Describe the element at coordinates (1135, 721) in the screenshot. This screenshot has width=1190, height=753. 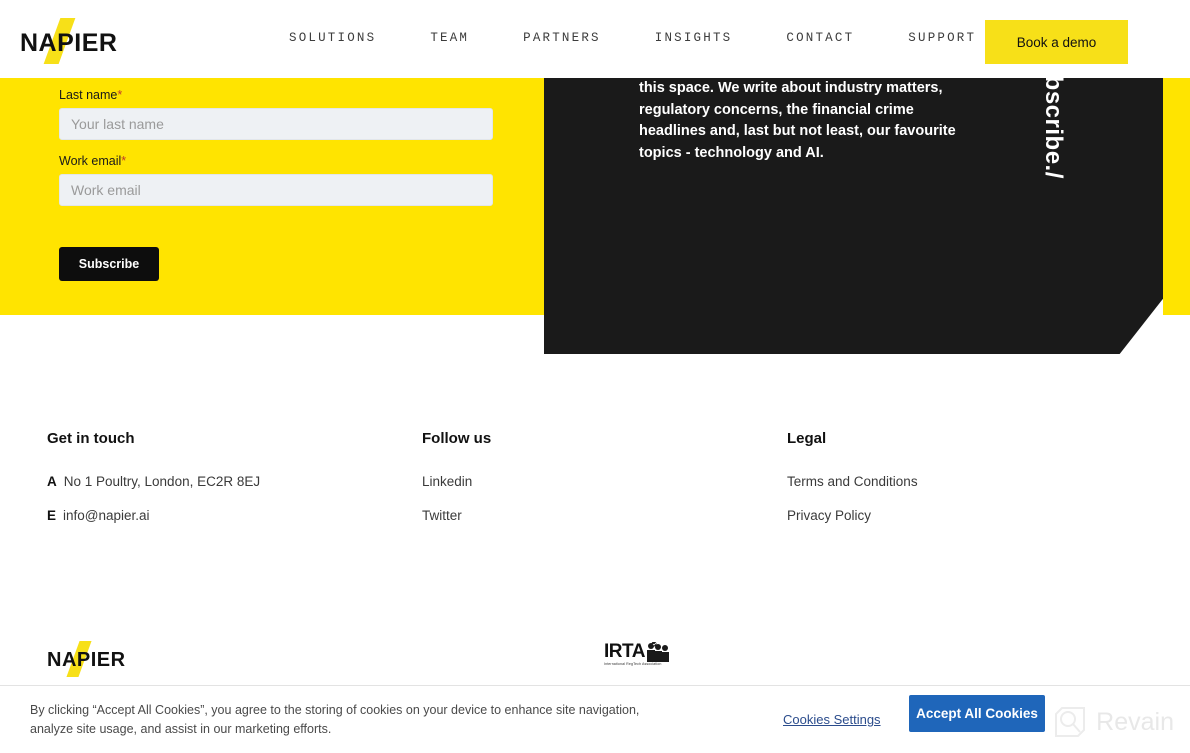
I see `revain-watermark-text: Revain` at that location.